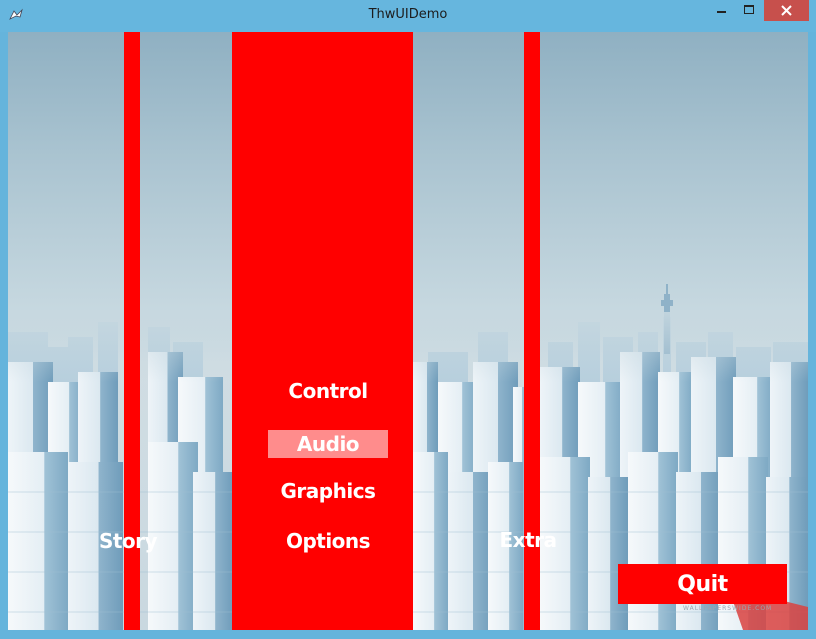 The width and height of the screenshot is (816, 639). I want to click on graphics-submenu-item: Graphics, so click(328, 491).